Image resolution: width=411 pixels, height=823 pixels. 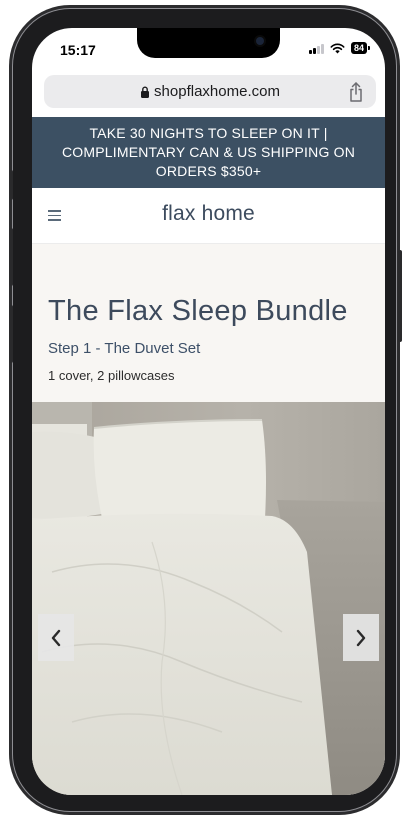 What do you see at coordinates (111, 375) in the screenshot?
I see `product-description: 1 cover, 2 pillowcases` at bounding box center [111, 375].